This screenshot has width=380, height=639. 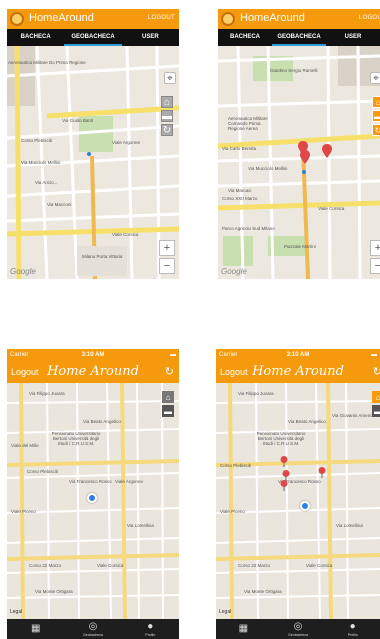 I want to click on map-label: Corso Plebisciti, so click(x=43, y=471).